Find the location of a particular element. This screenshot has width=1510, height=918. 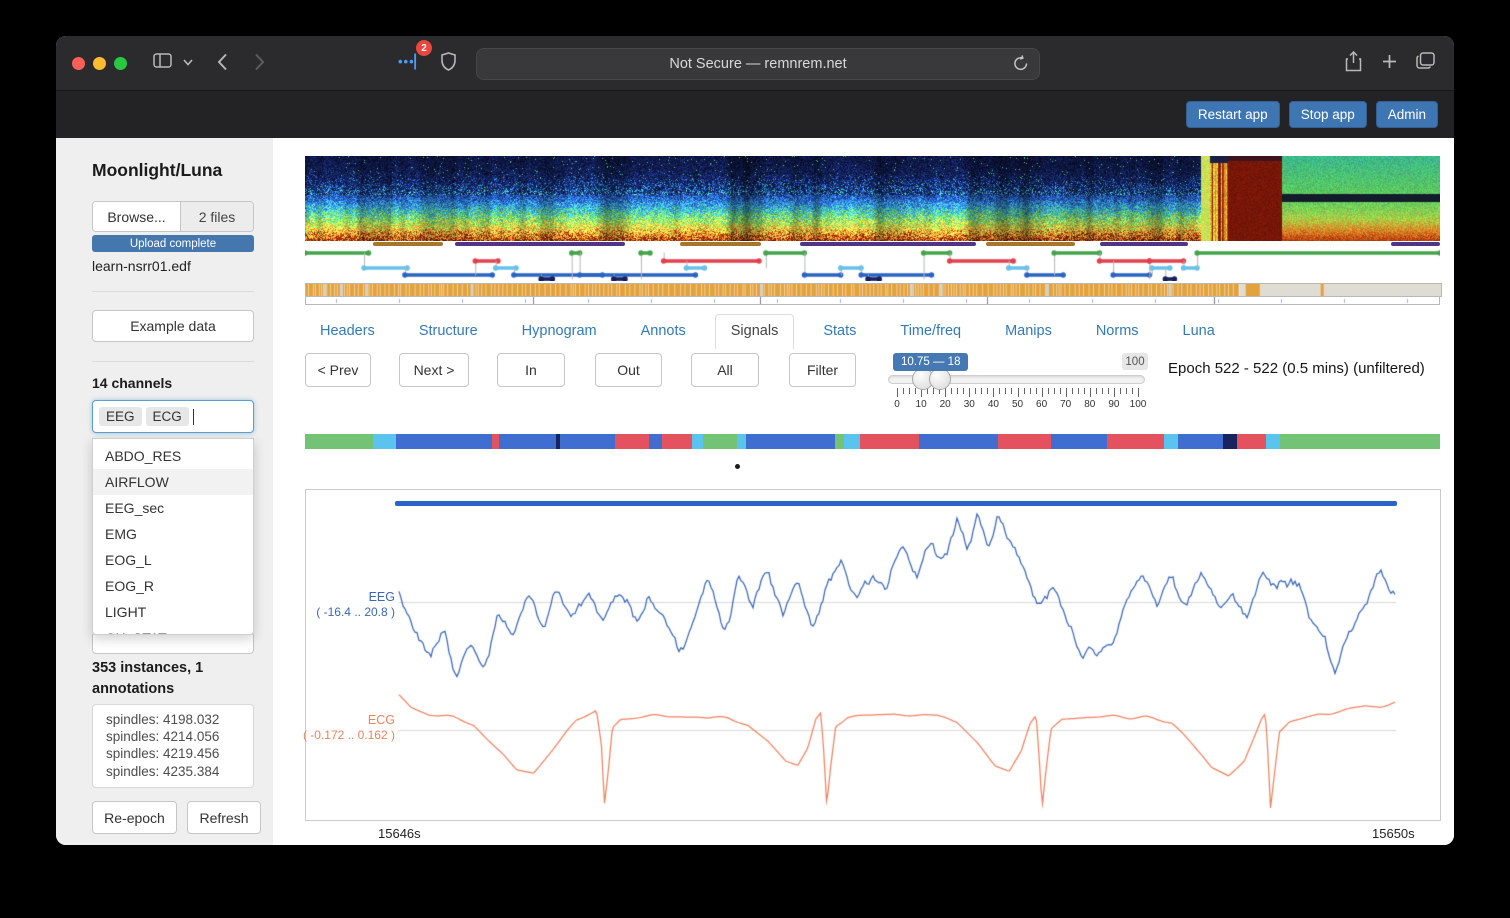

filter-button: Filter is located at coordinates (822, 370).